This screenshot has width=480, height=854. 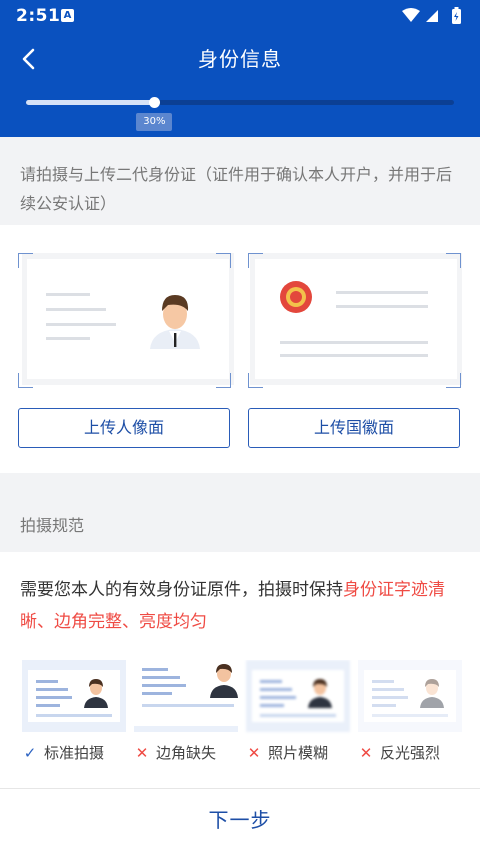 I want to click on next-step-button: 下一步, so click(x=240, y=821).